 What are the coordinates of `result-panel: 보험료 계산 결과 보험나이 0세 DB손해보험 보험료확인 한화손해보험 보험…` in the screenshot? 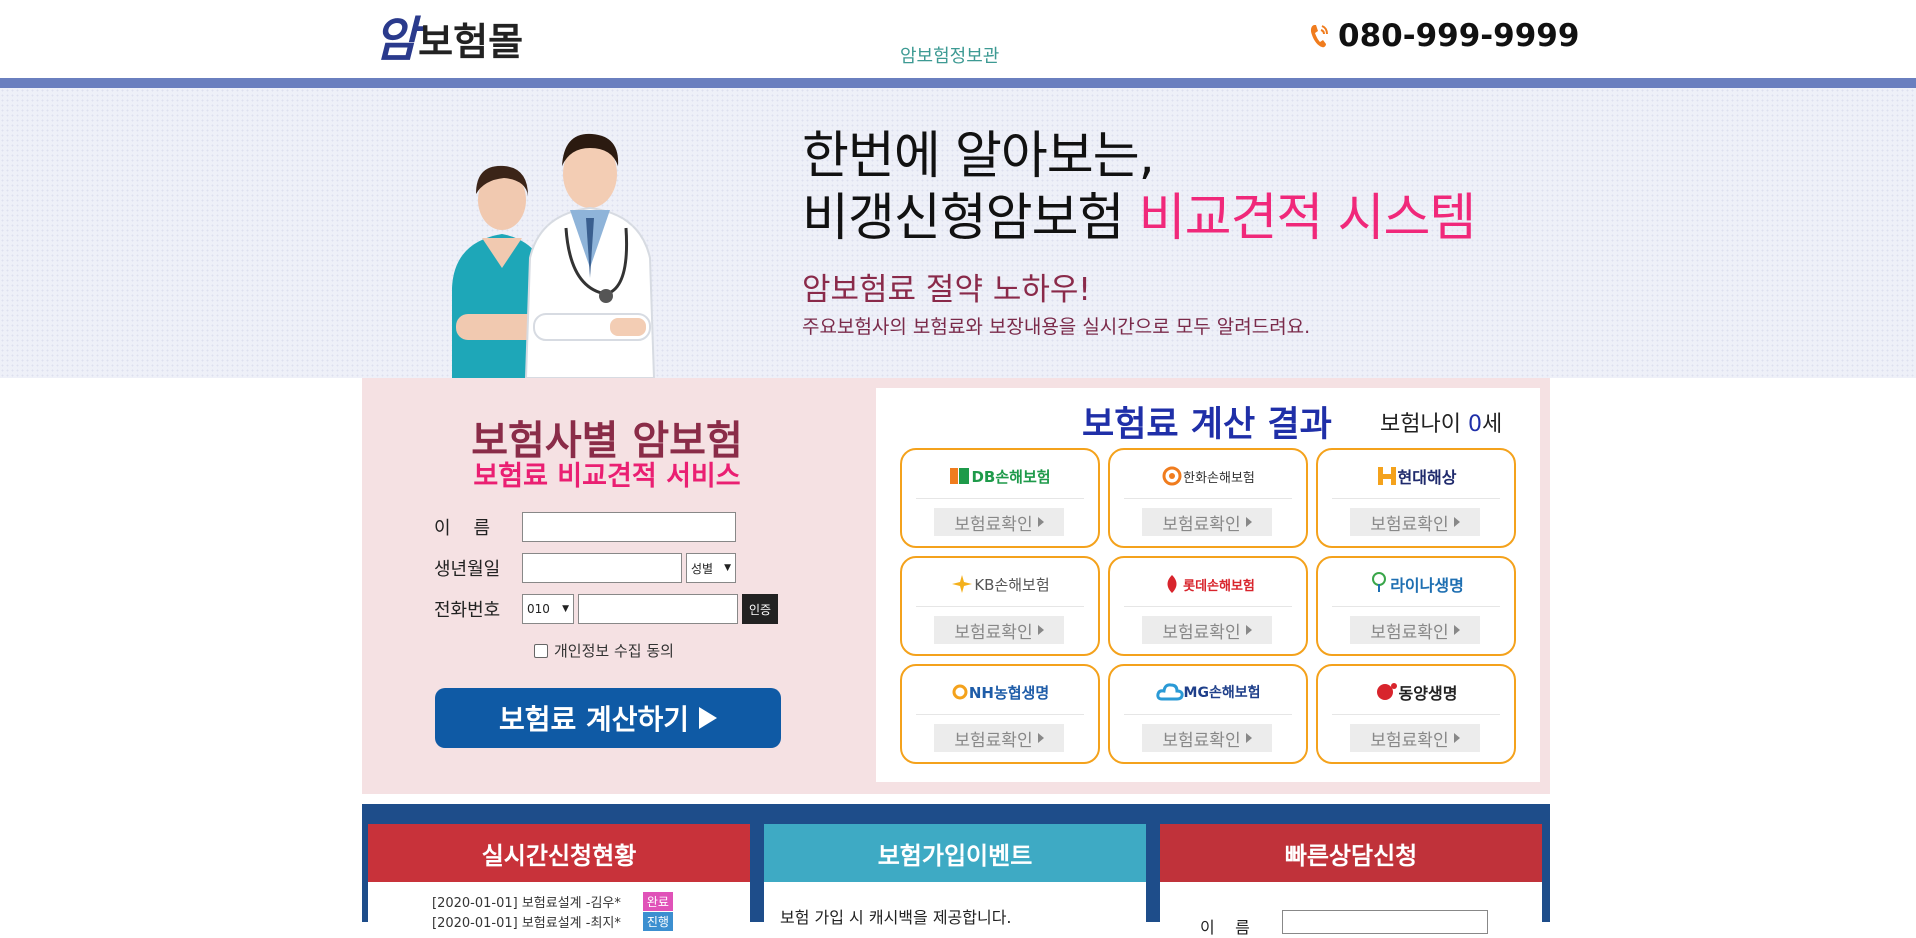 It's located at (1208, 585).